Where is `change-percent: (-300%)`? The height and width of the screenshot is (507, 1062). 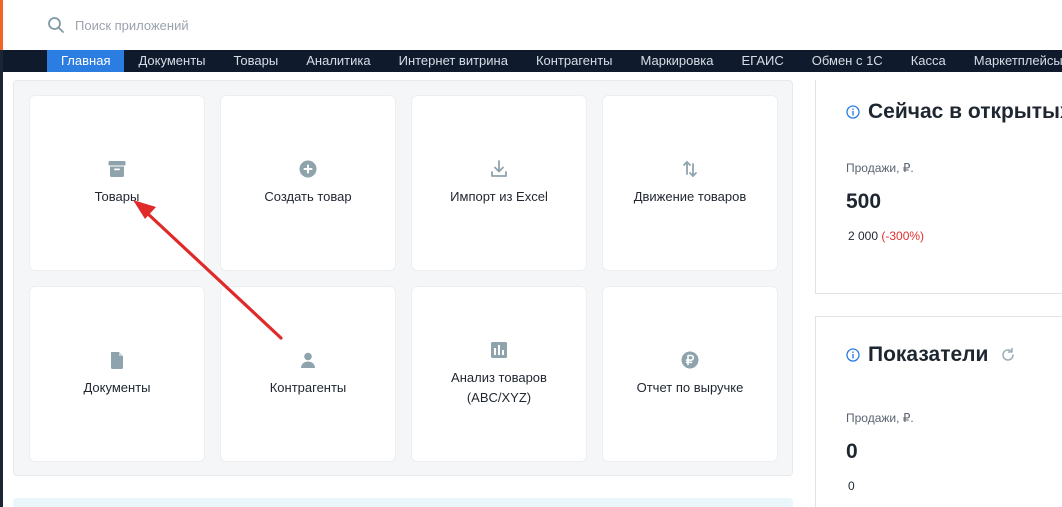 change-percent: (-300%) is located at coordinates (903, 236).